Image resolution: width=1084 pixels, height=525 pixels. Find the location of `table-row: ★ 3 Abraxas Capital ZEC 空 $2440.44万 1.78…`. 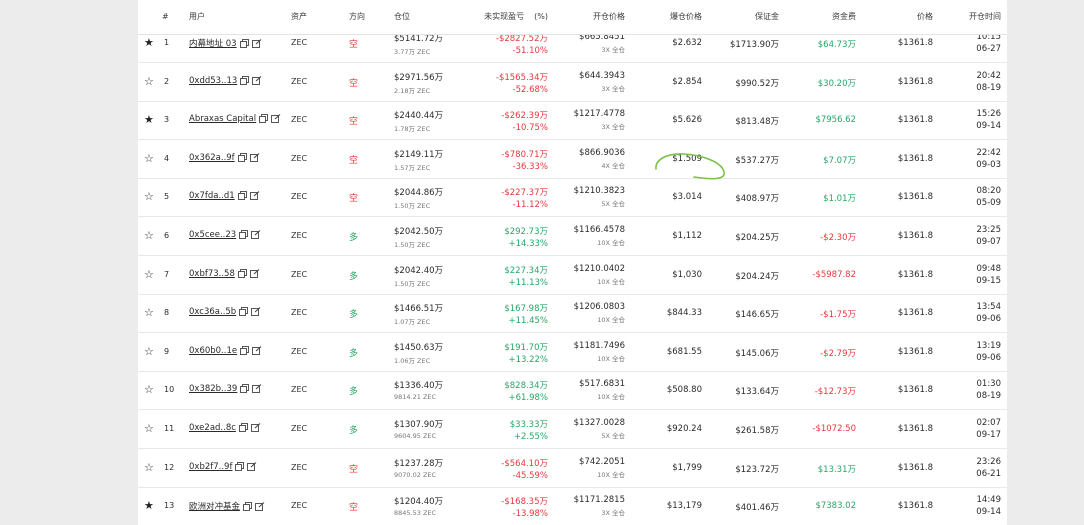

table-row: ★ 3 Abraxas Capital ZEC 空 $2440.44万 1.78… is located at coordinates (572, 121).